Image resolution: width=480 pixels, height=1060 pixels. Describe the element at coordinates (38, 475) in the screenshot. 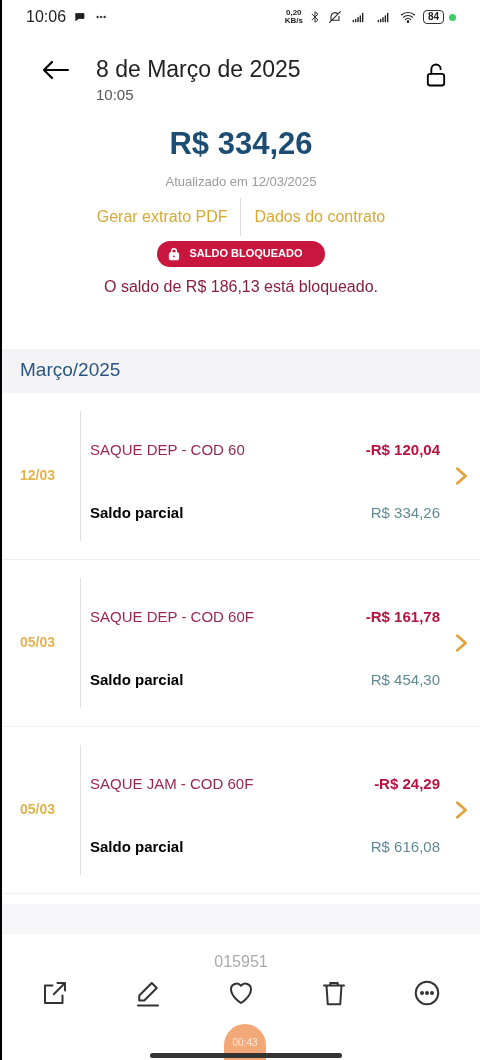

I see `transaction-date: 12/03` at that location.